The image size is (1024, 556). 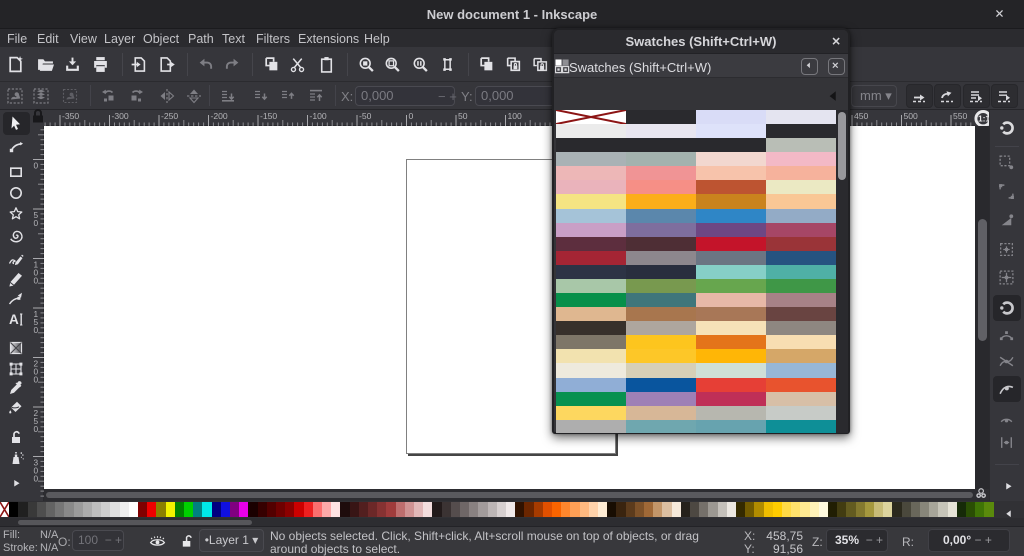 I want to click on svg-text: -250, so click(x=169, y=116).